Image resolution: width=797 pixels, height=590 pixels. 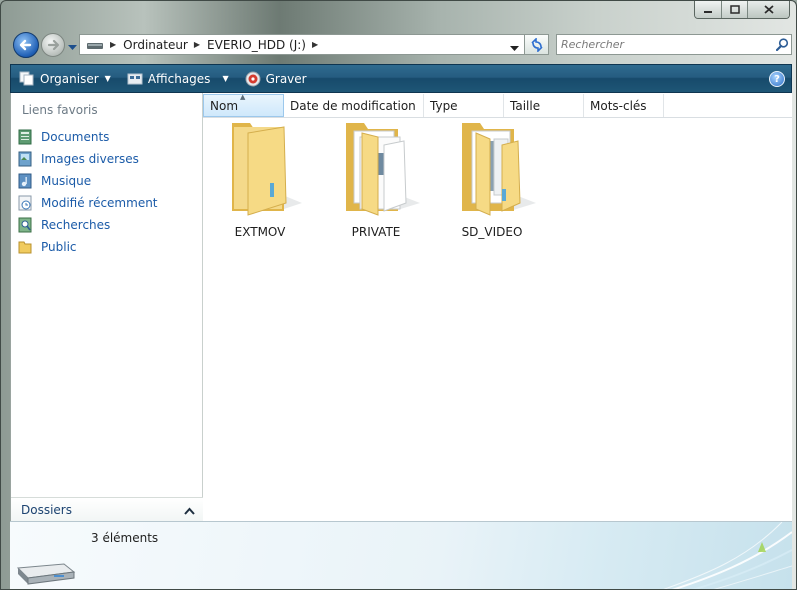 I want to click on minimize-button, so click(x=708, y=9).